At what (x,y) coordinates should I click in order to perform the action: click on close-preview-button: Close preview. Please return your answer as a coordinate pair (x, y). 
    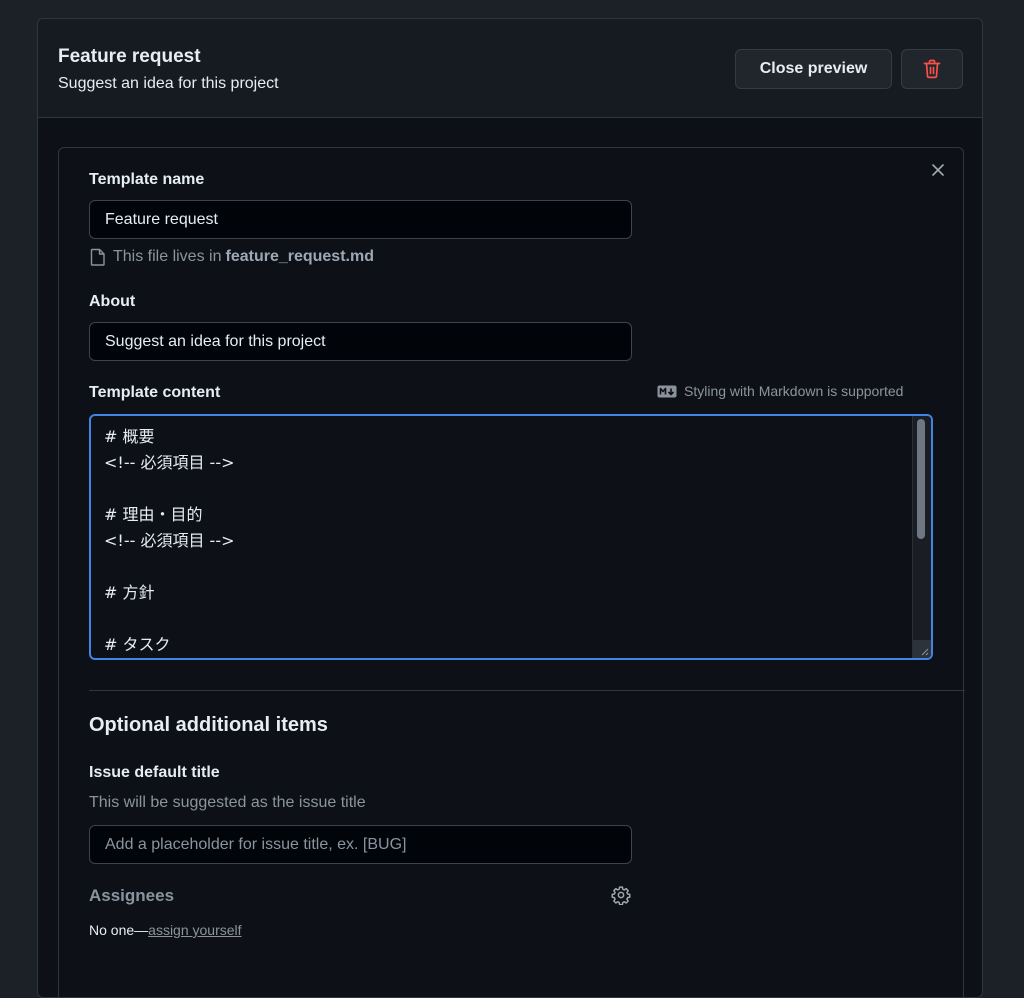
    Looking at the image, I should click on (813, 69).